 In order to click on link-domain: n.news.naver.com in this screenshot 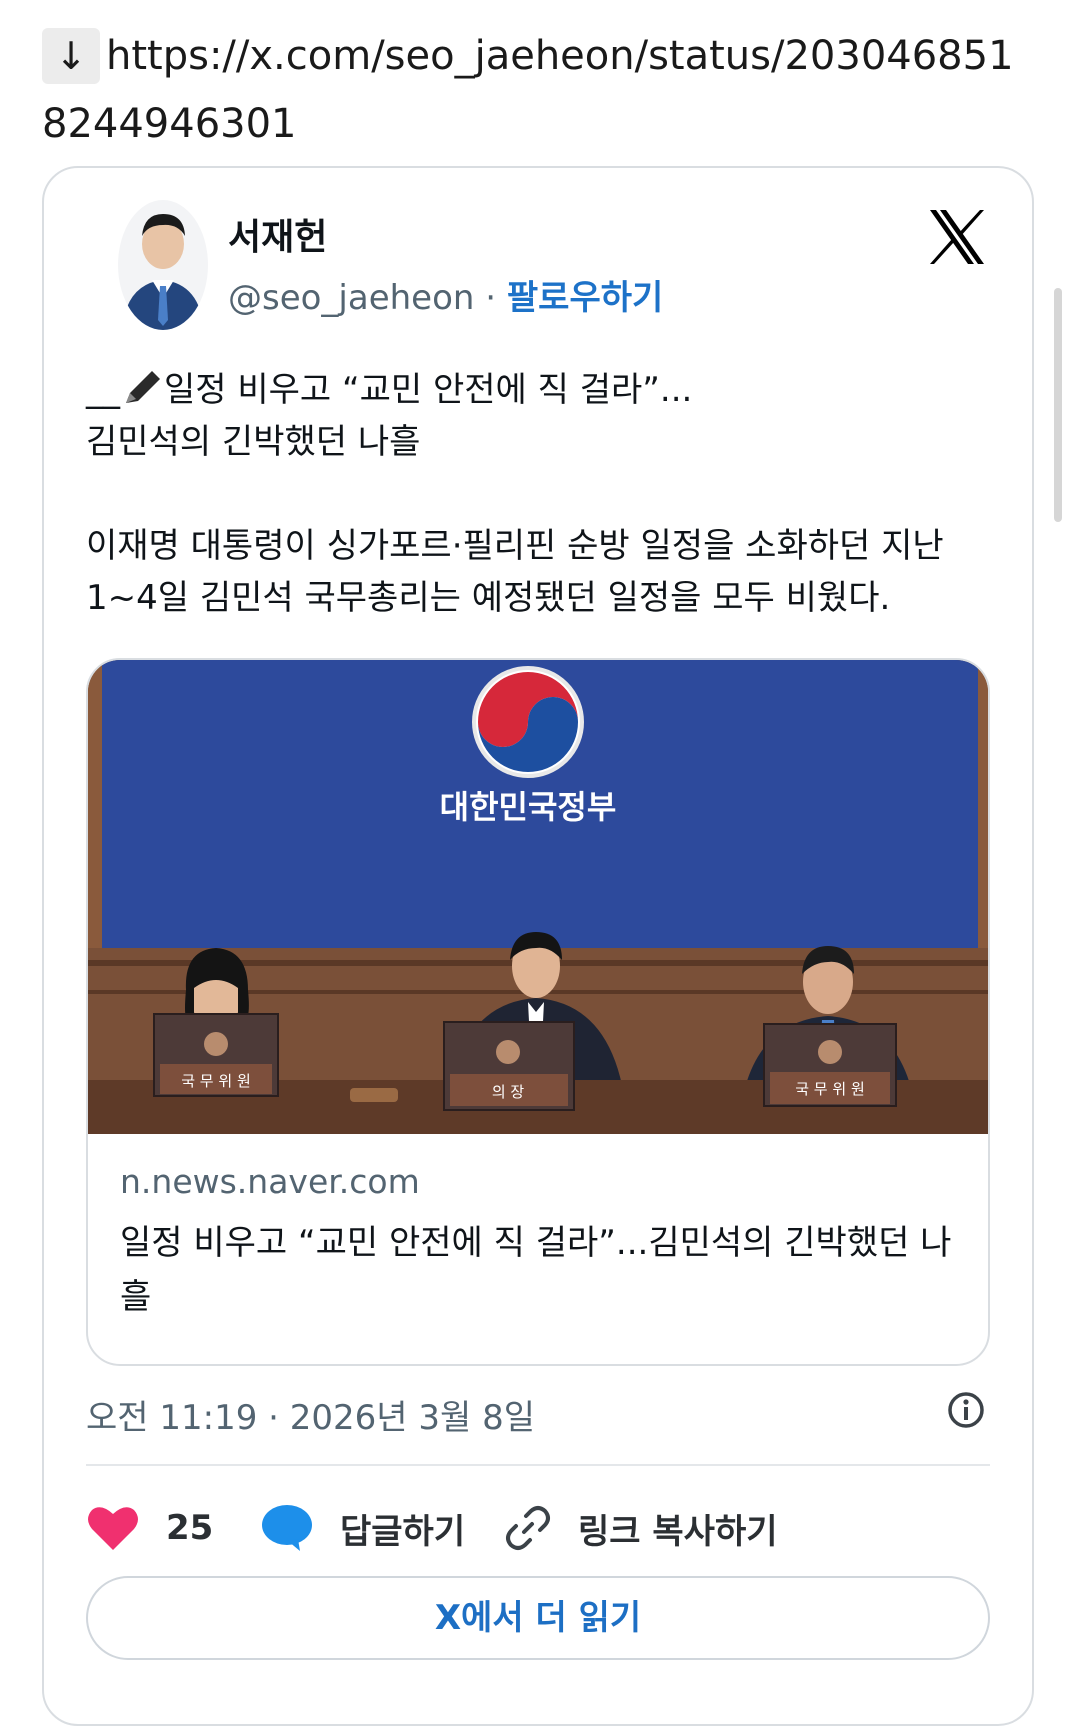, I will do `click(270, 1181)`.